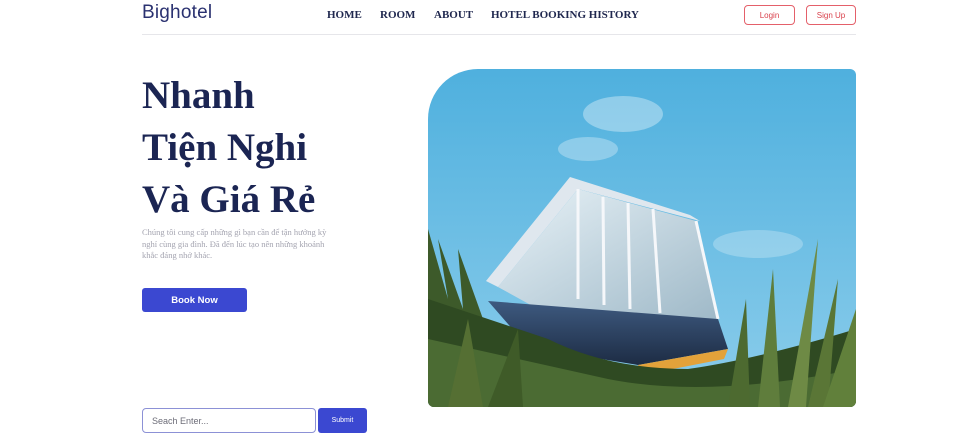 Image resolution: width=975 pixels, height=445 pixels. What do you see at coordinates (229, 420) in the screenshot?
I see `search-input` at bounding box center [229, 420].